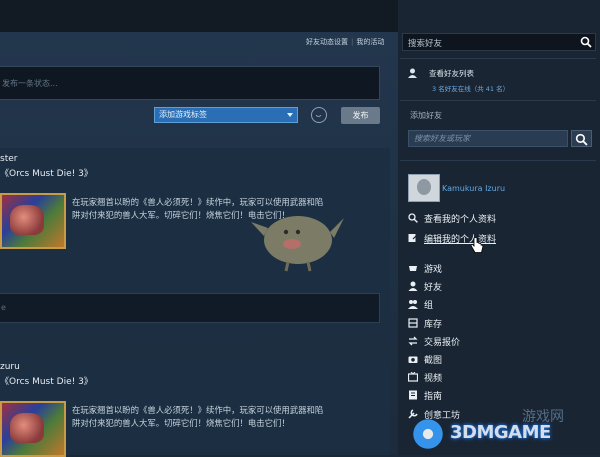 The height and width of the screenshot is (457, 600). Describe the element at coordinates (503, 305) in the screenshot. I see `menu-item-groups: 组` at that location.